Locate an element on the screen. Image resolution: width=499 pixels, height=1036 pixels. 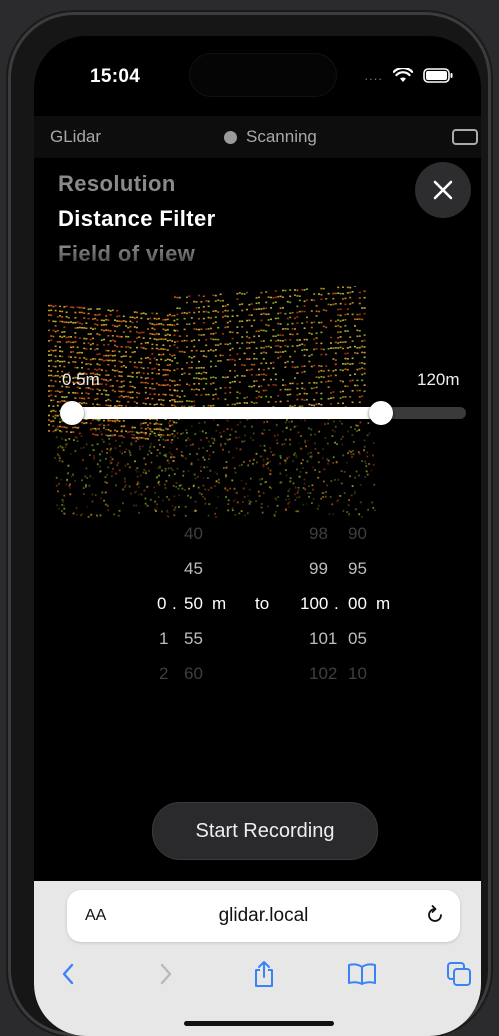
menu-item-distance-filter: Distance Filter is located at coordinates (137, 222).